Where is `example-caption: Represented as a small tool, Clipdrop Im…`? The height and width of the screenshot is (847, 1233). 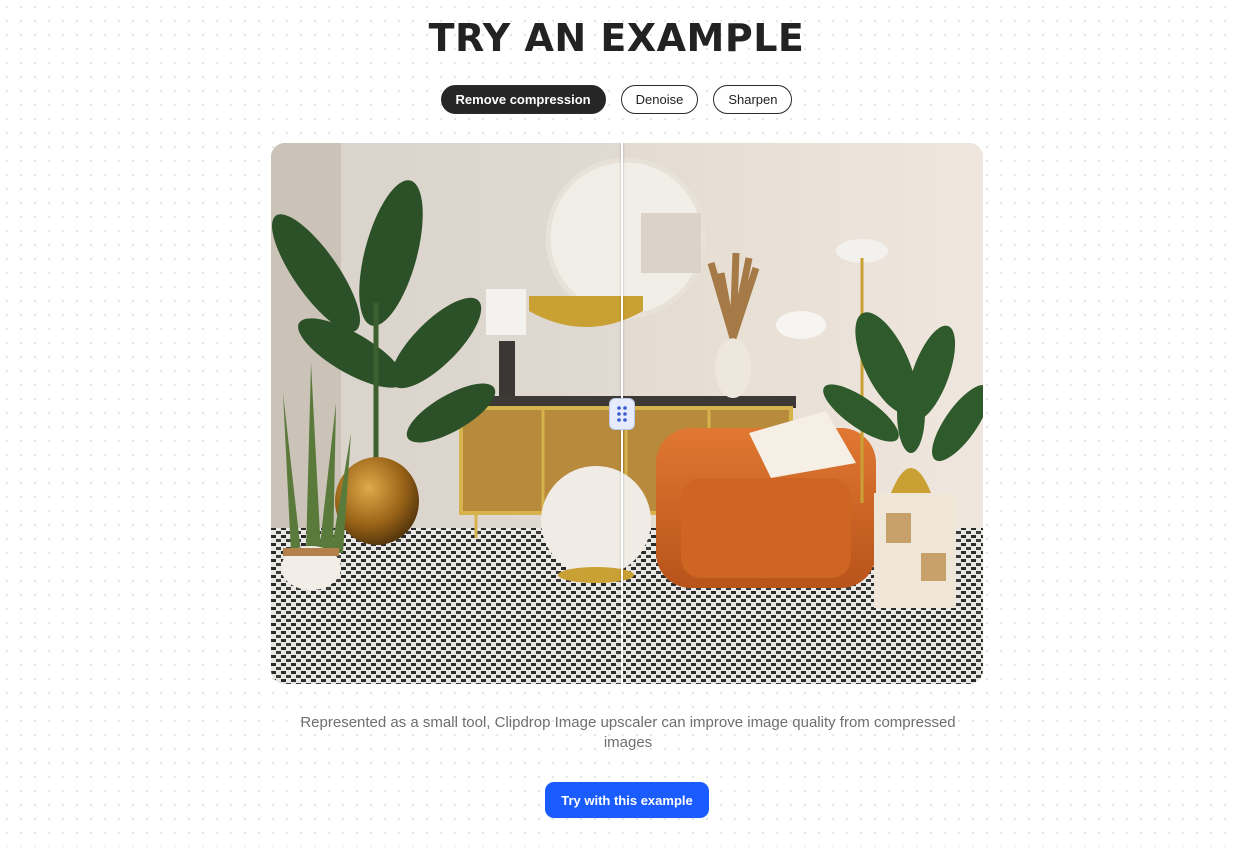
example-caption: Represented as a small tool, Clipdrop Im… is located at coordinates (628, 732).